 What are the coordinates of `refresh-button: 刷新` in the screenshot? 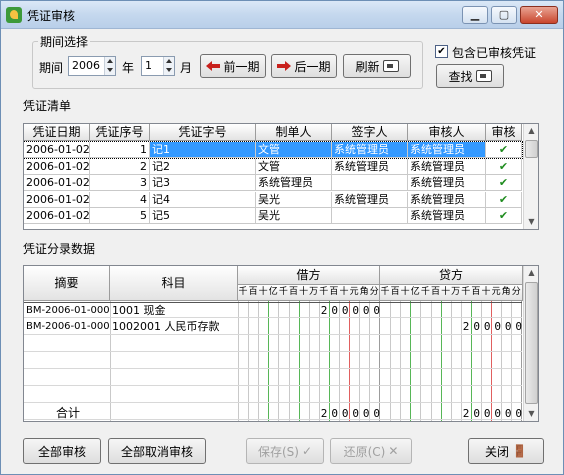 It's located at (377, 66).